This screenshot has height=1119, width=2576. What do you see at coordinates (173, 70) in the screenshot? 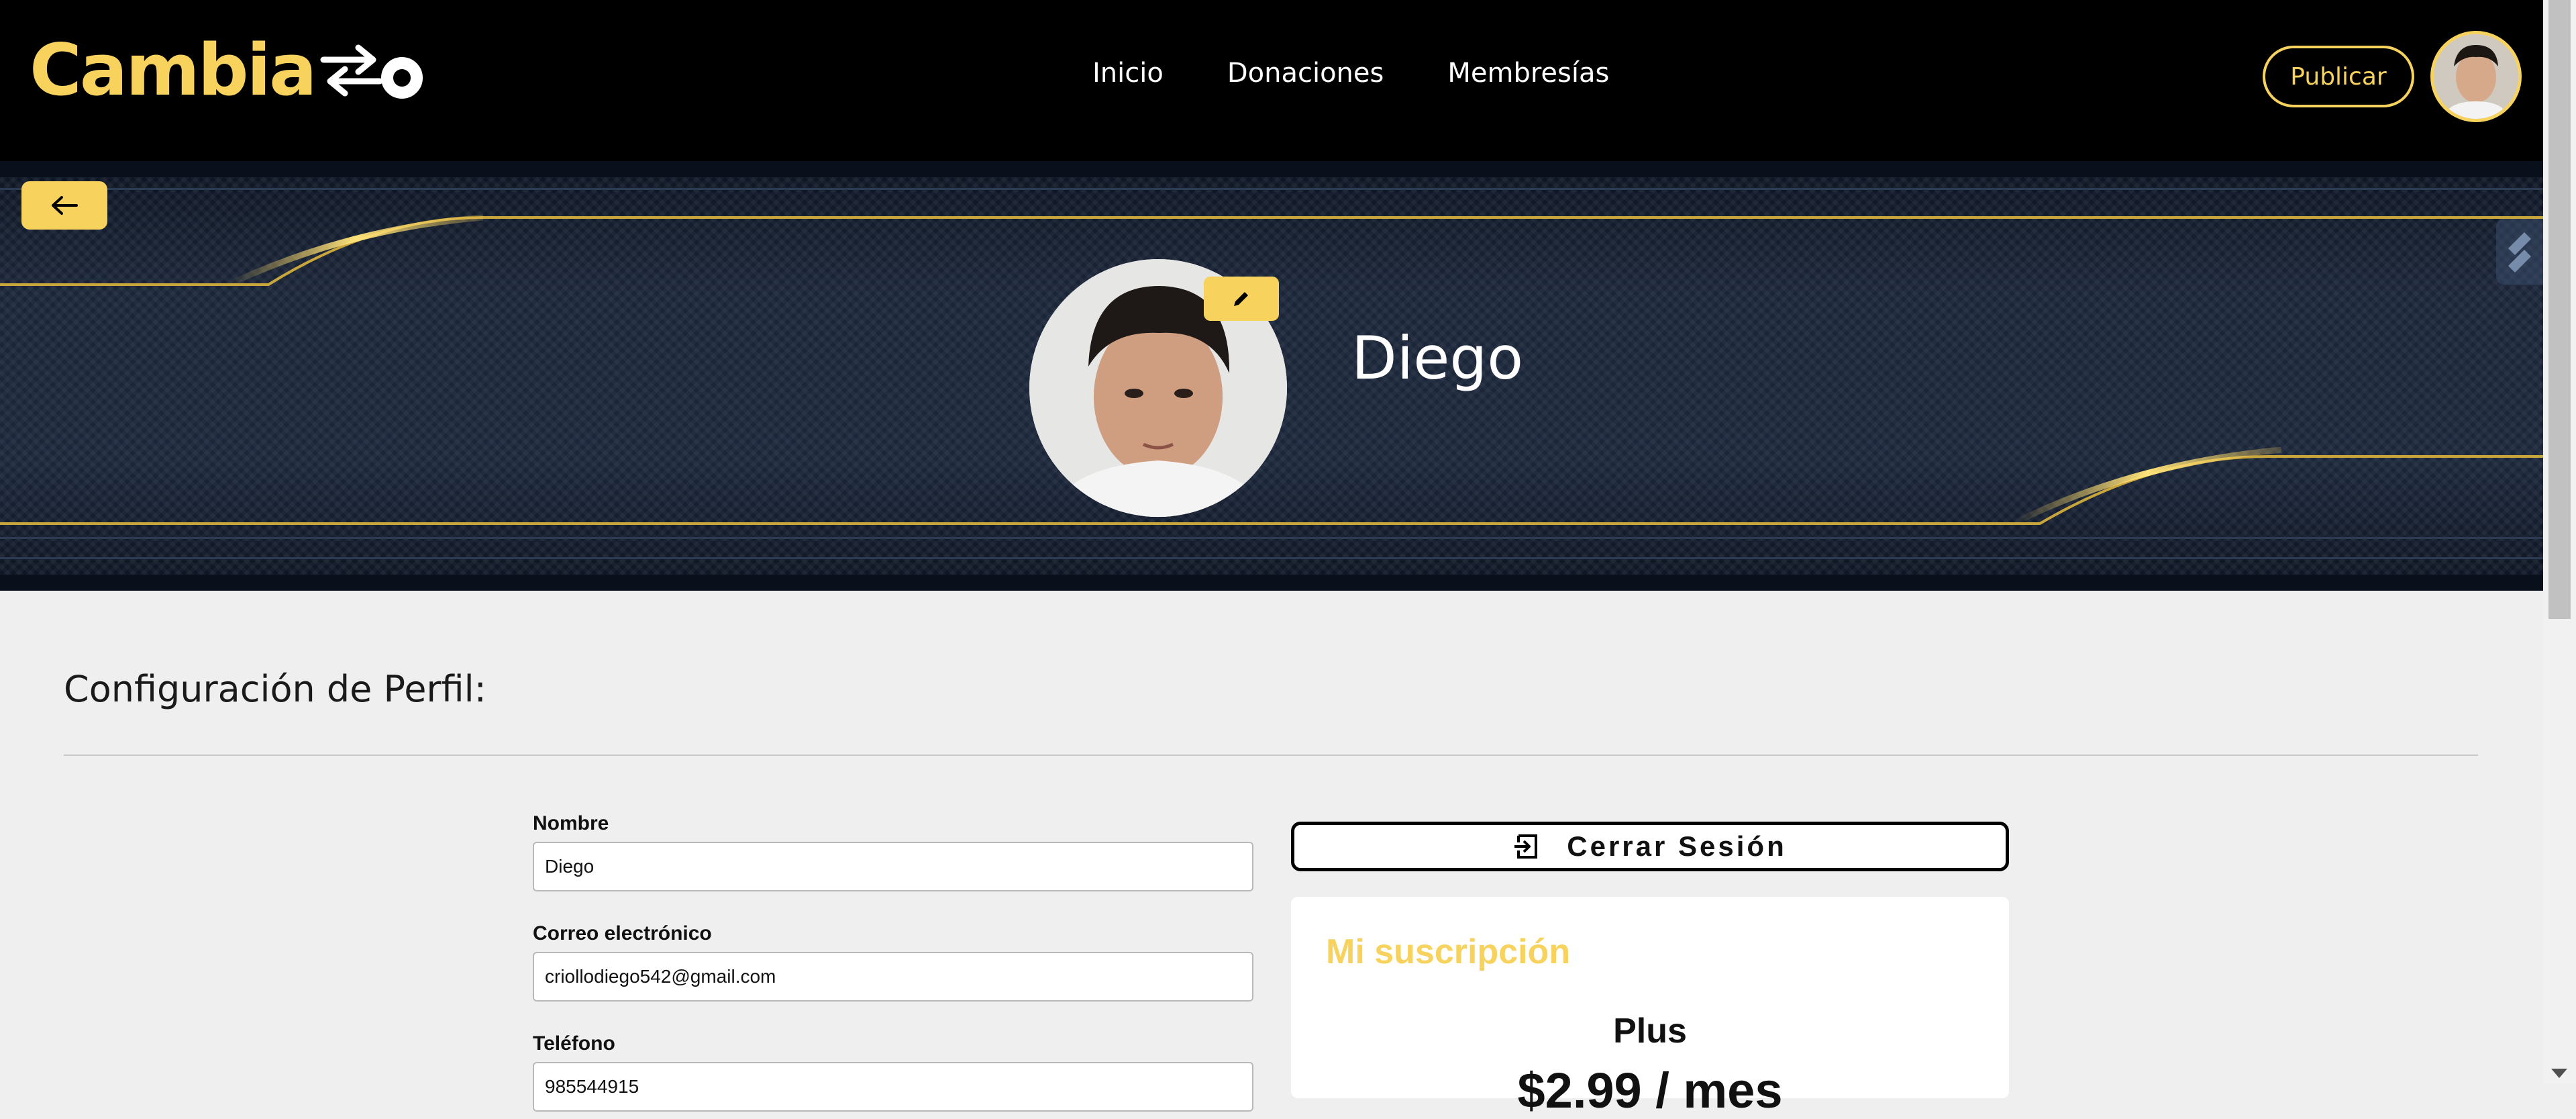
I see `logo-text: Cambia` at bounding box center [173, 70].